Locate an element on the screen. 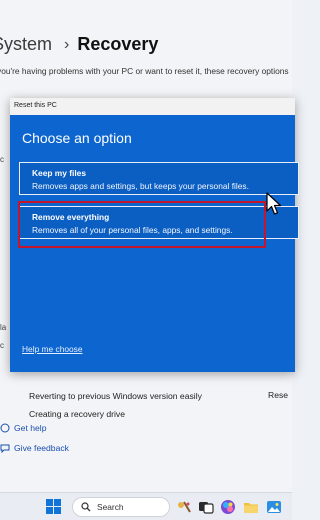 This screenshot has height=520, width=320. option-title: Keep my files is located at coordinates (59, 173).